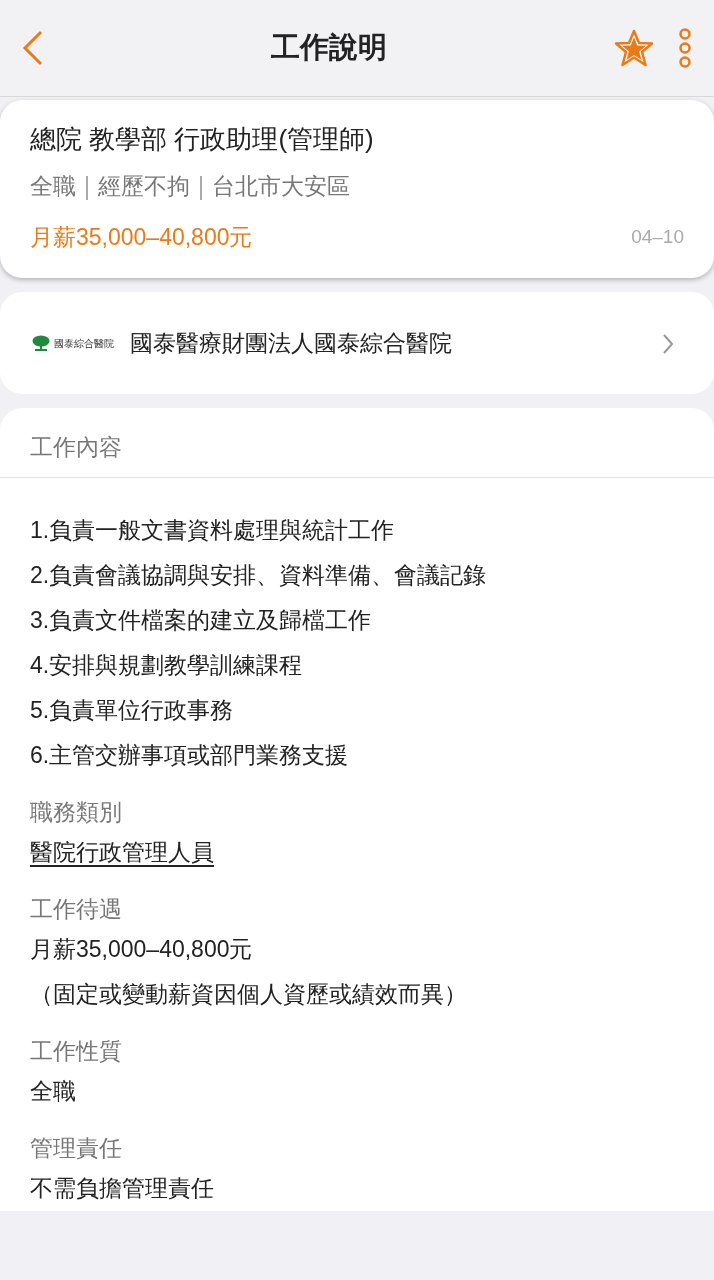 The height and width of the screenshot is (1280, 714). I want to click on field-value: 不需負擔管理責任, so click(122, 1188).